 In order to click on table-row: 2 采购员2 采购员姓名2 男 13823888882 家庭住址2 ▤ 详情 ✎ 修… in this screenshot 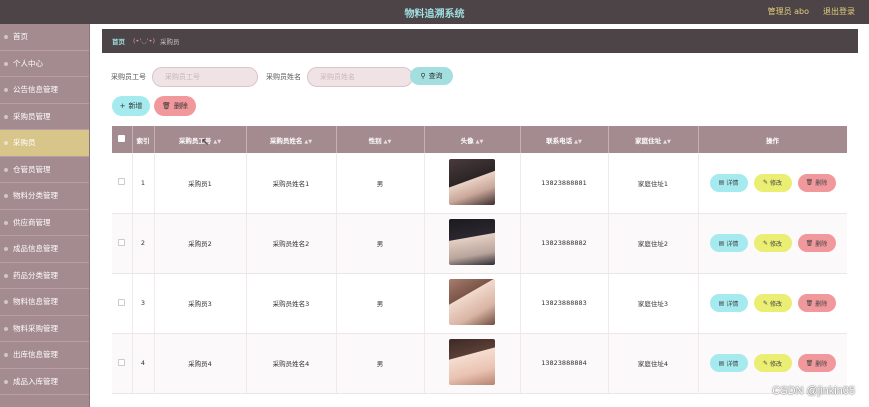, I will do `click(479, 243)`.